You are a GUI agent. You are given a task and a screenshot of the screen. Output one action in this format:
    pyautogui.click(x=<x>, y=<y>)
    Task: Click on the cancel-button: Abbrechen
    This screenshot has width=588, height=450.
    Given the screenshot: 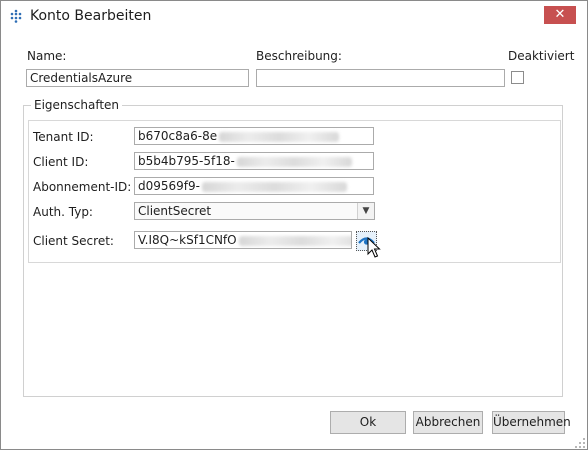 What is the action you would take?
    pyautogui.click(x=448, y=422)
    